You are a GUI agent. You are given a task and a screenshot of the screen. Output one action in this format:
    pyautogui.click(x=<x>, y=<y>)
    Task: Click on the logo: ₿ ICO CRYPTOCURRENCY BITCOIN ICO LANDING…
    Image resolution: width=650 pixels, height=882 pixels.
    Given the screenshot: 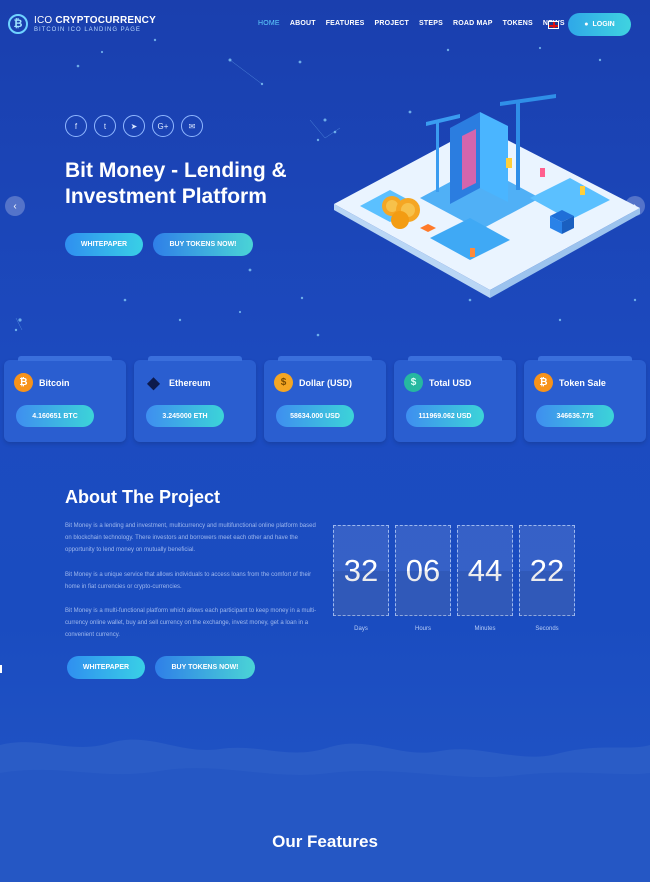 What is the action you would take?
    pyautogui.click(x=82, y=24)
    